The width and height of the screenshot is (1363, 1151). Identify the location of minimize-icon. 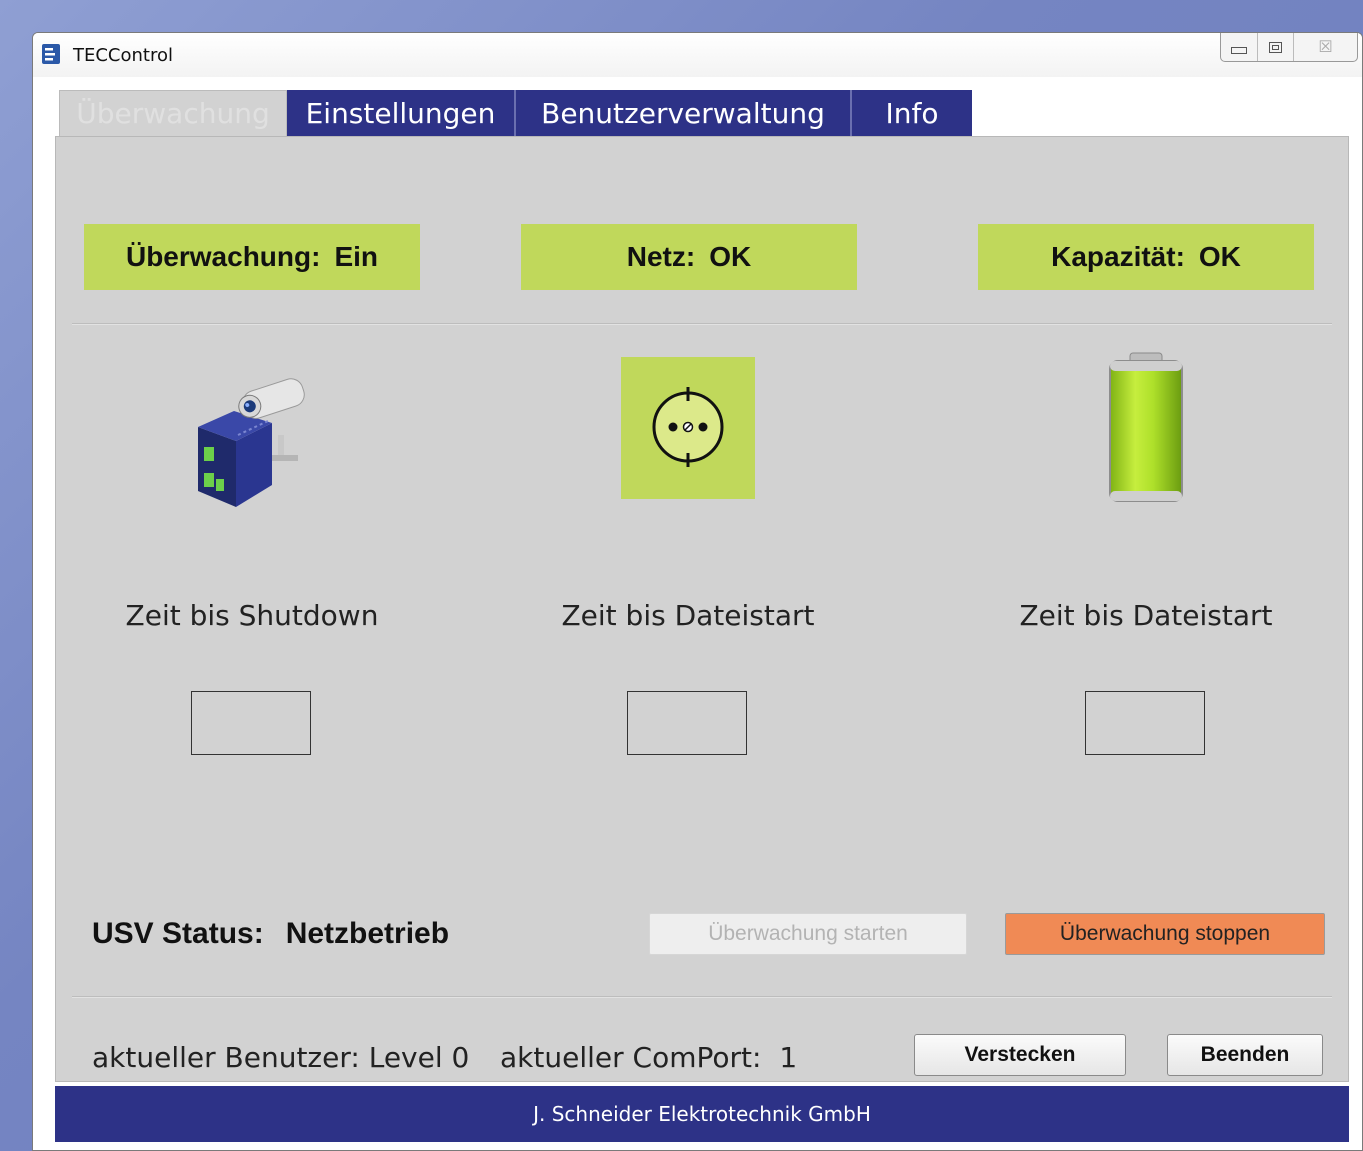
(1239, 50).